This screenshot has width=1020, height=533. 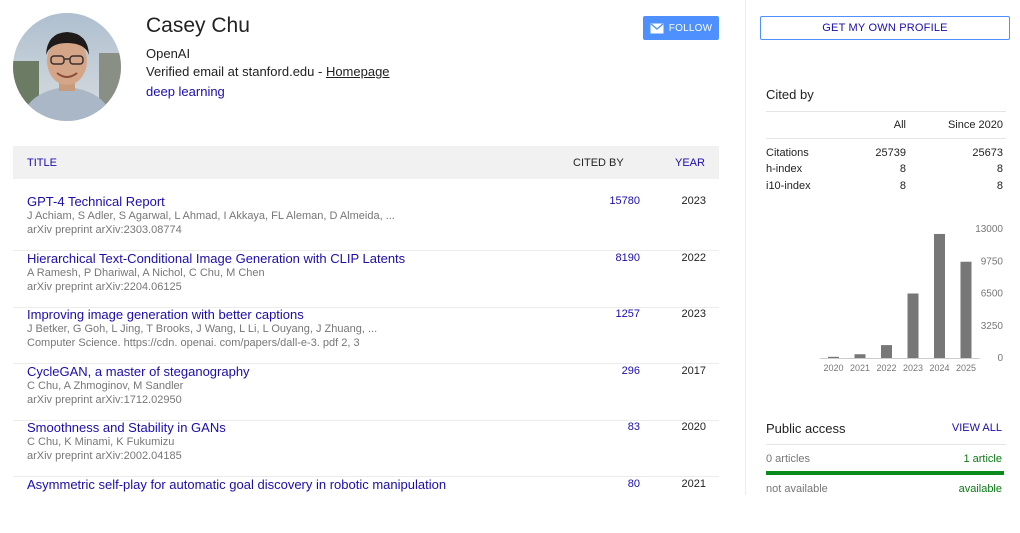 What do you see at coordinates (992, 261) in the screenshot?
I see `chart-y-tick-label: 9750` at bounding box center [992, 261].